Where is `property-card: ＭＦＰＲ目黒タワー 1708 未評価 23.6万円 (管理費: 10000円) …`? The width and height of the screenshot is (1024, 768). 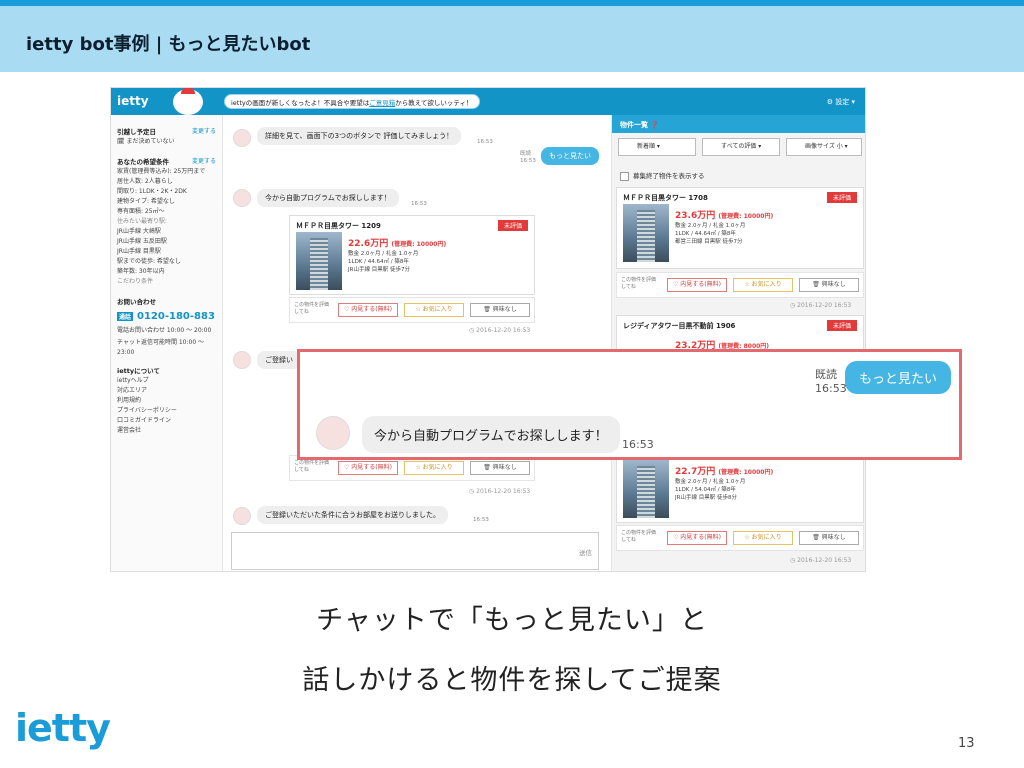
property-card: ＭＦＰＲ目黒タワー 1708 未評価 23.6万円 (管理費: 10000円) … is located at coordinates (740, 228).